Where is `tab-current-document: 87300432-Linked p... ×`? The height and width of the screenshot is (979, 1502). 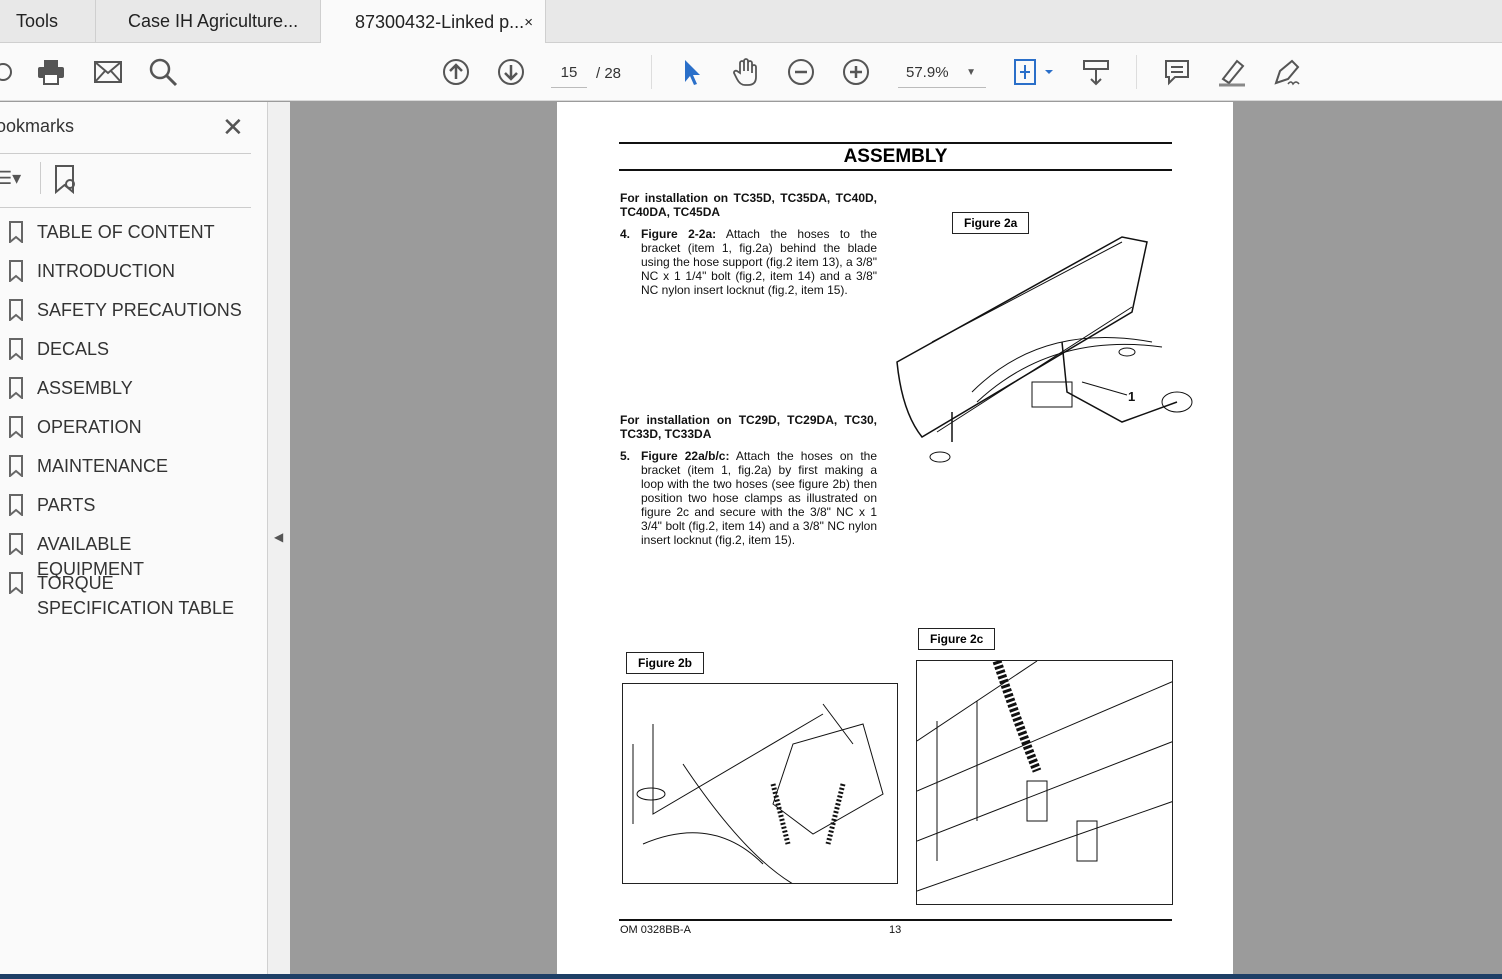 tab-current-document: 87300432-Linked p... × is located at coordinates (433, 22).